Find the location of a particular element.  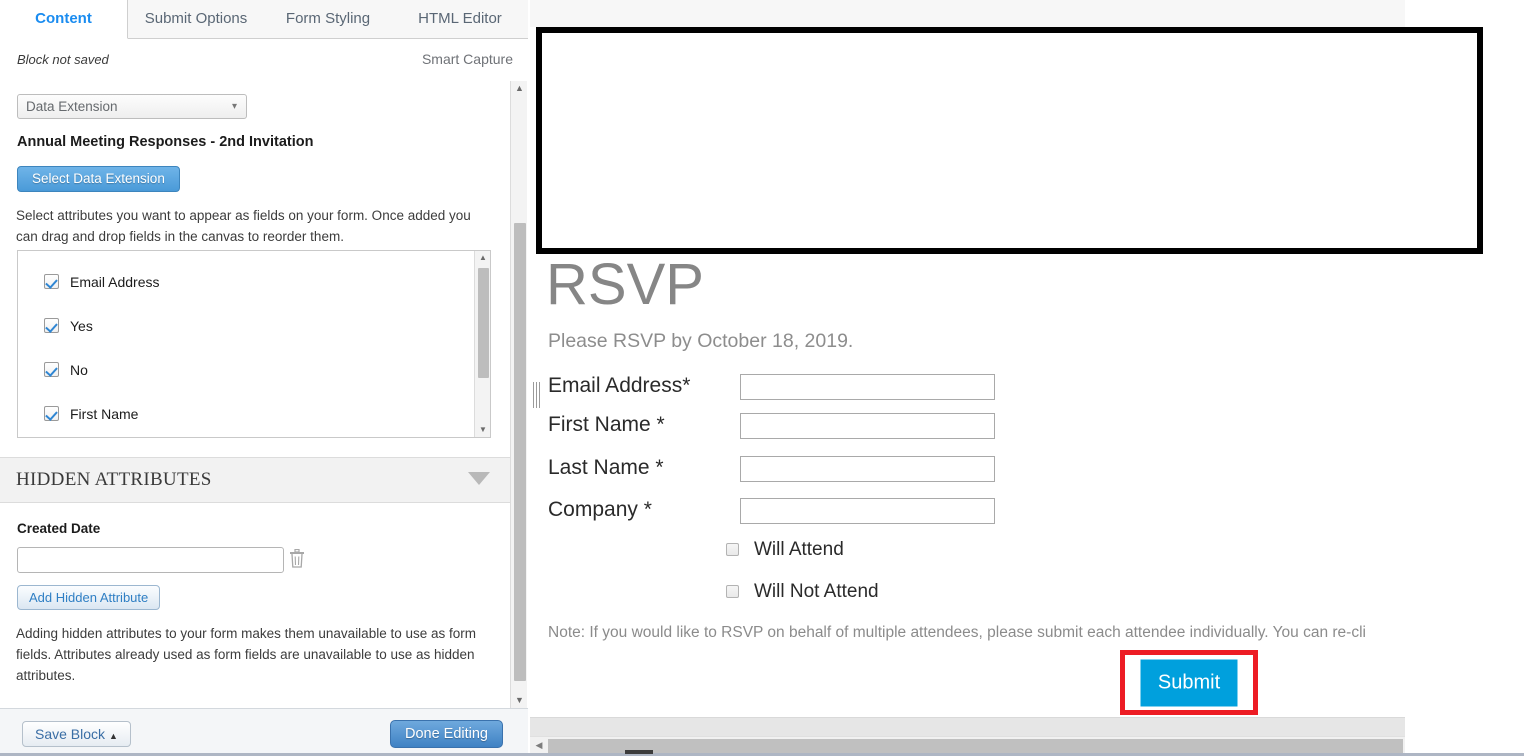

editor-meta-row: Block not saved Smart Capture is located at coordinates (264, 60).